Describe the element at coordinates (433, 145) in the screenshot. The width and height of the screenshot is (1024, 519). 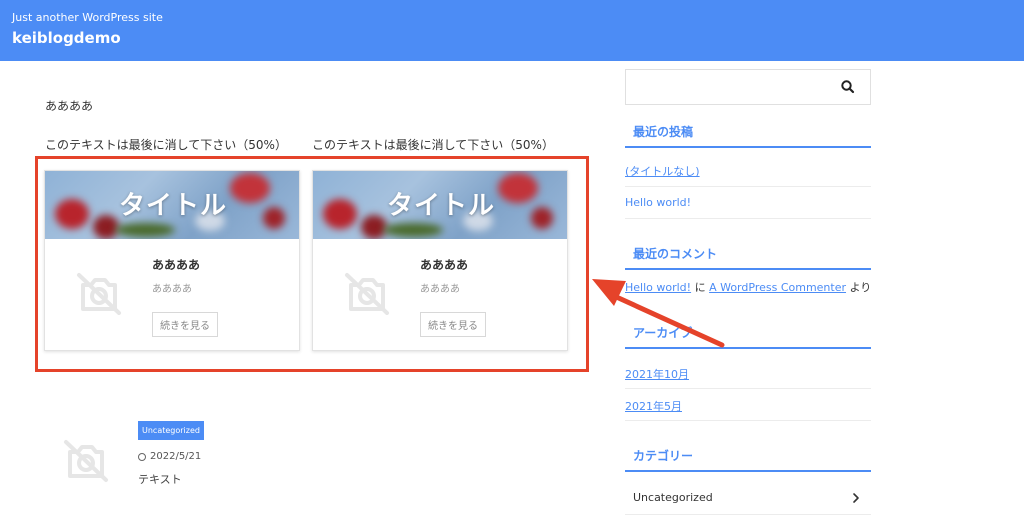
I see `column-note-2: このテキストは最後に消して下さい（50%）` at that location.